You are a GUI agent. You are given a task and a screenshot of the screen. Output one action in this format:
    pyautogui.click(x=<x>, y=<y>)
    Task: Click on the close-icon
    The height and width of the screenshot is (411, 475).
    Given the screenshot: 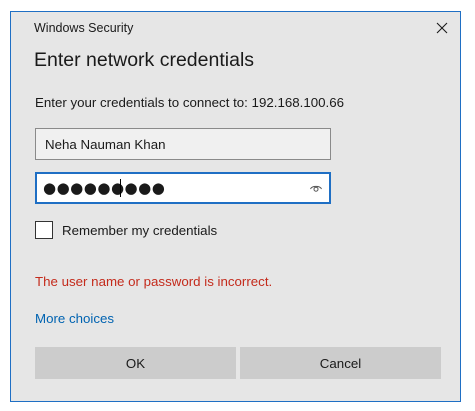 What is the action you would take?
    pyautogui.click(x=442, y=28)
    